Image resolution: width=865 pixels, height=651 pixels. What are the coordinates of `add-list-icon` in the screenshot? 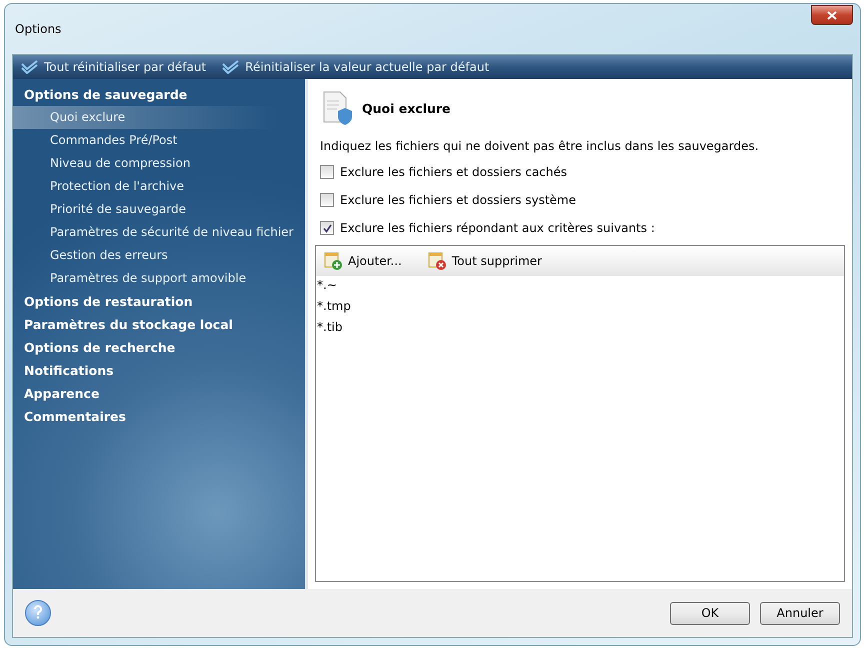 It's located at (333, 261).